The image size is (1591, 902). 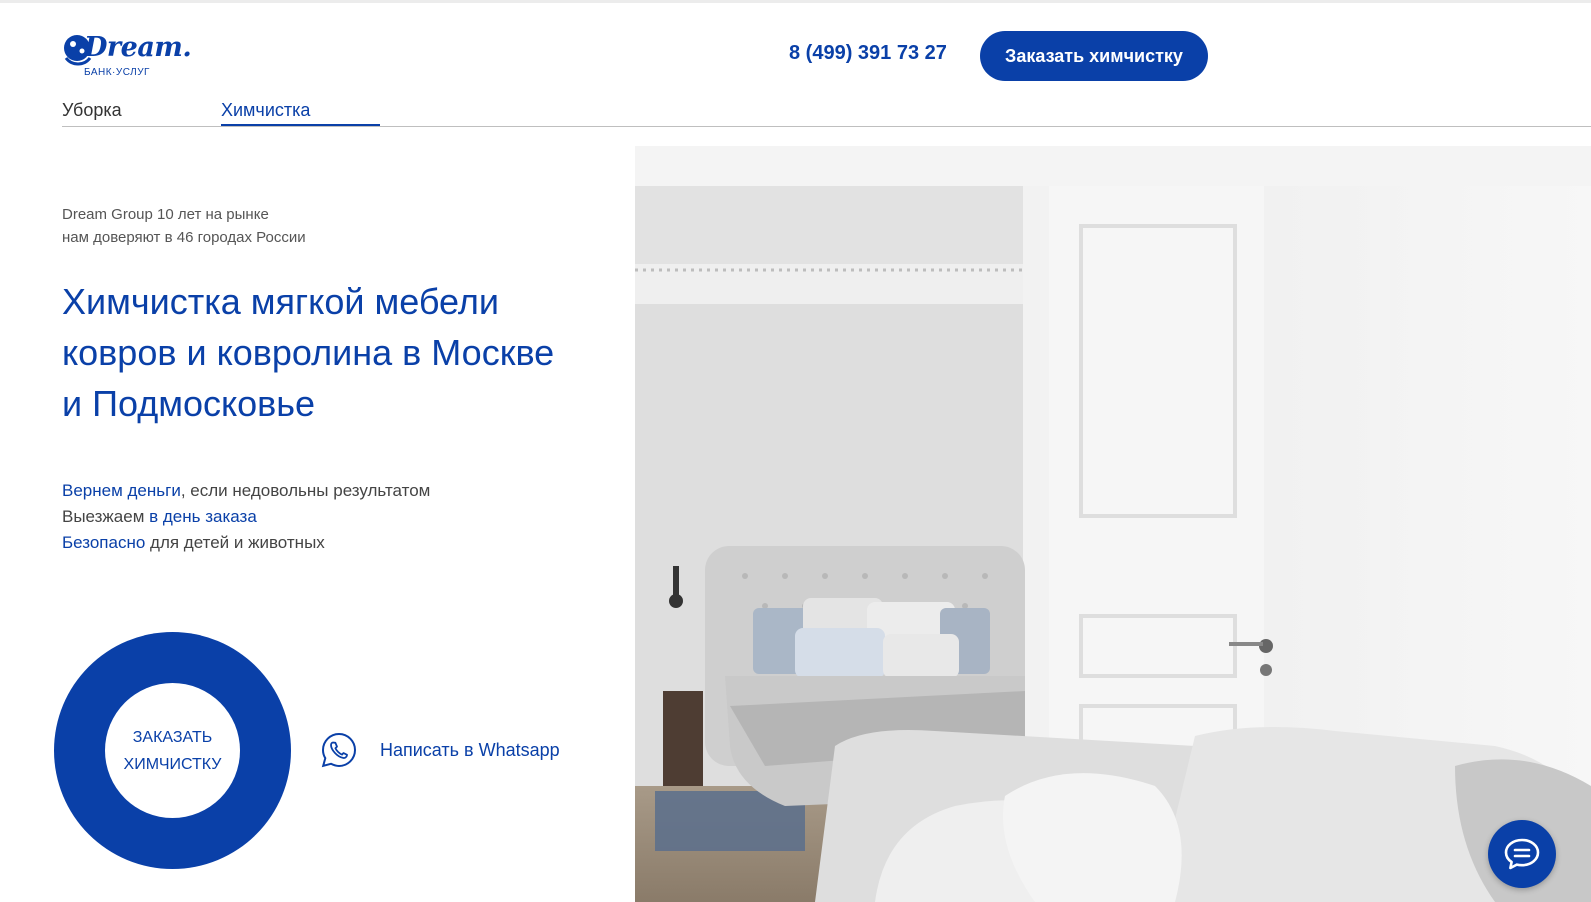 I want to click on phone-link: 8 (499) 391 73 27, so click(x=868, y=53).